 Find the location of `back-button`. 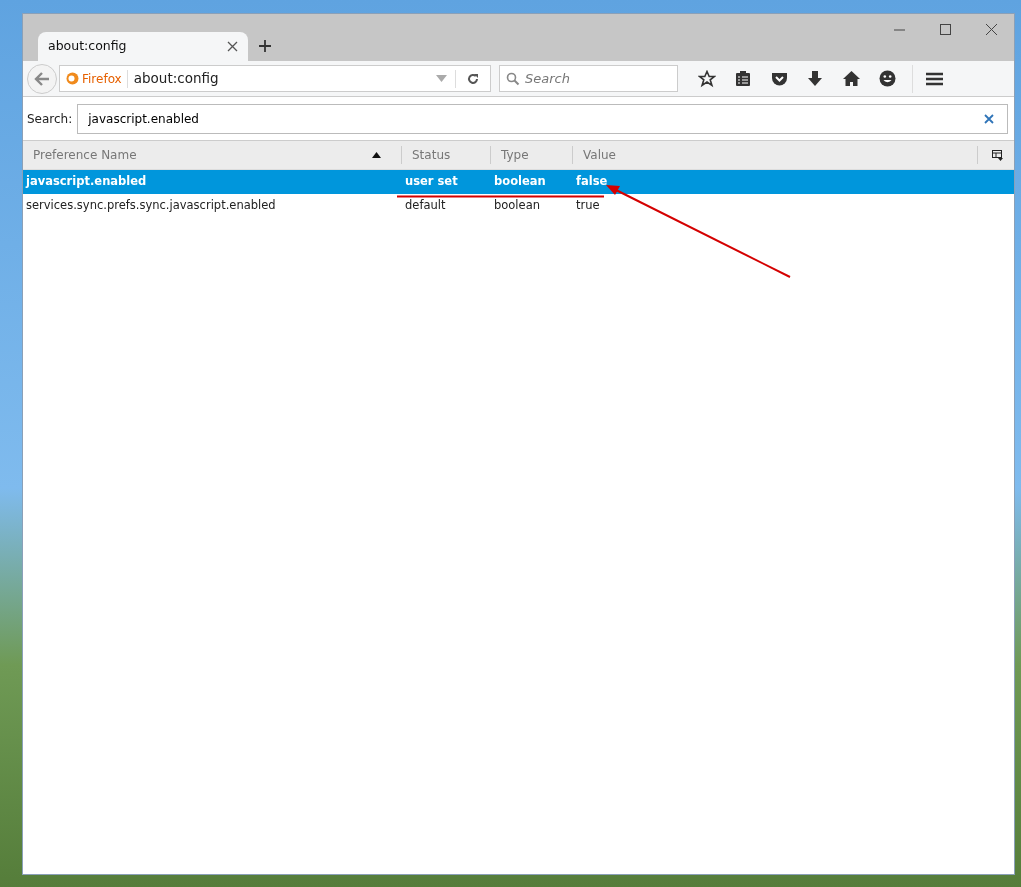

back-button is located at coordinates (42, 78).